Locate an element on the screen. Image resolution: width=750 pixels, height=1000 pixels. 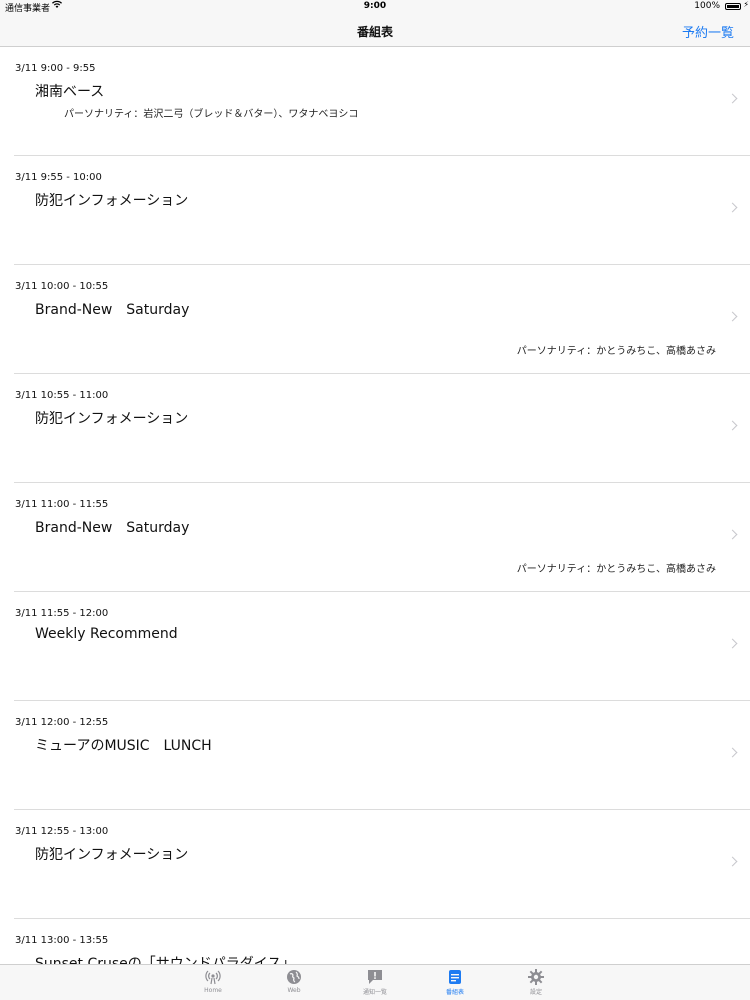
tab-schedule: 番組表 is located at coordinates (455, 982).